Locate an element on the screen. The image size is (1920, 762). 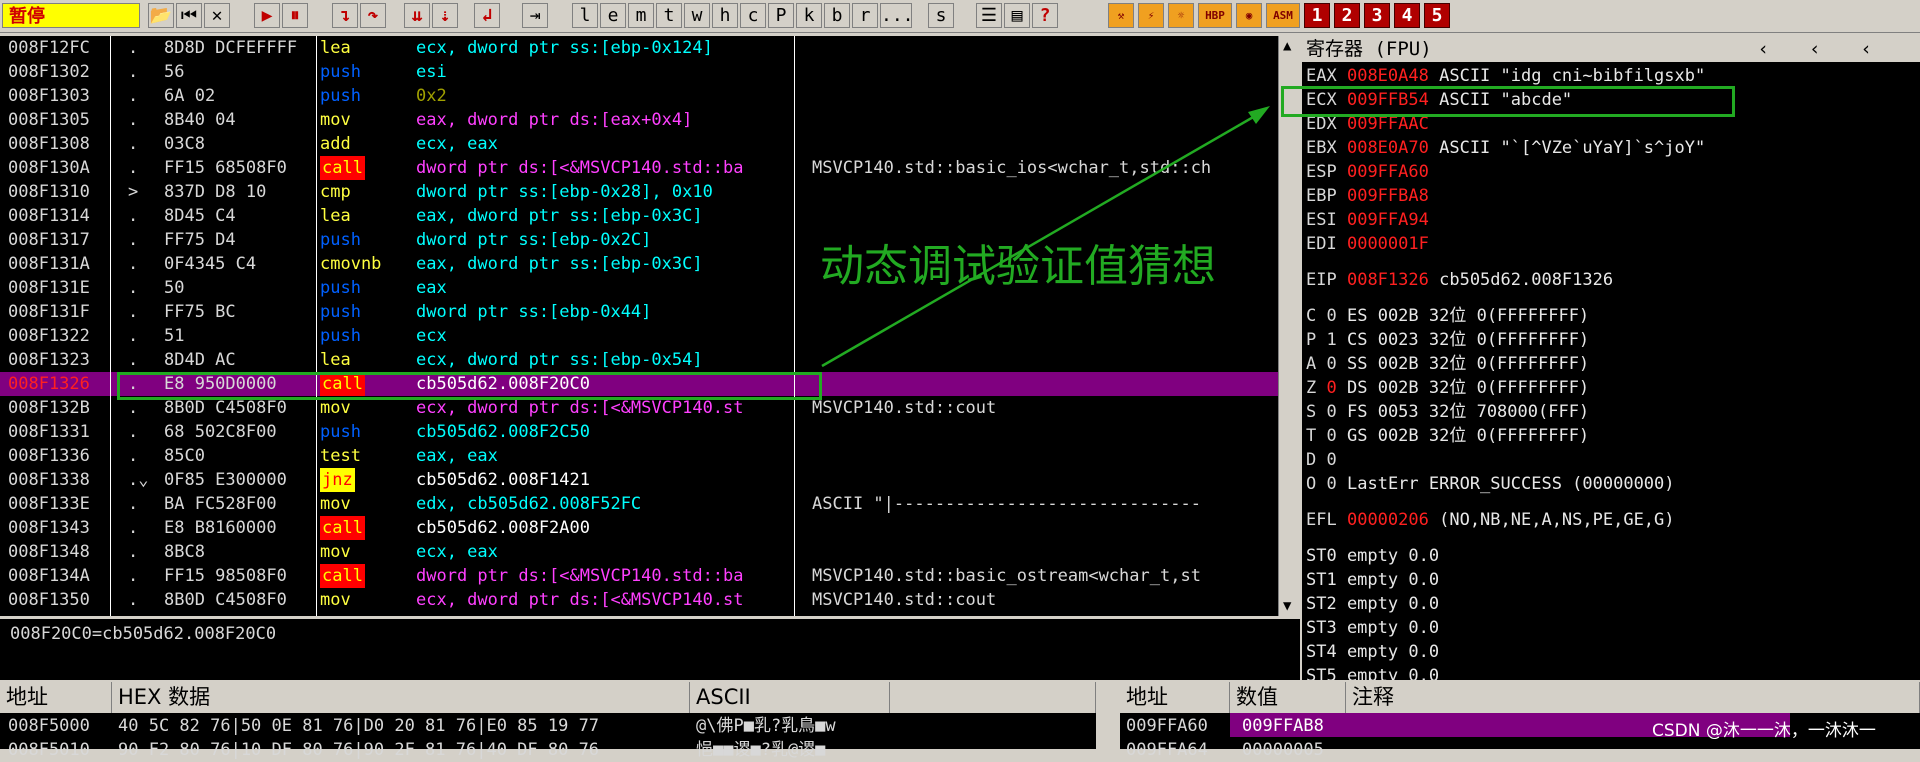
fpu-register: ST3 empty 0.0 is located at coordinates (1373, 628).